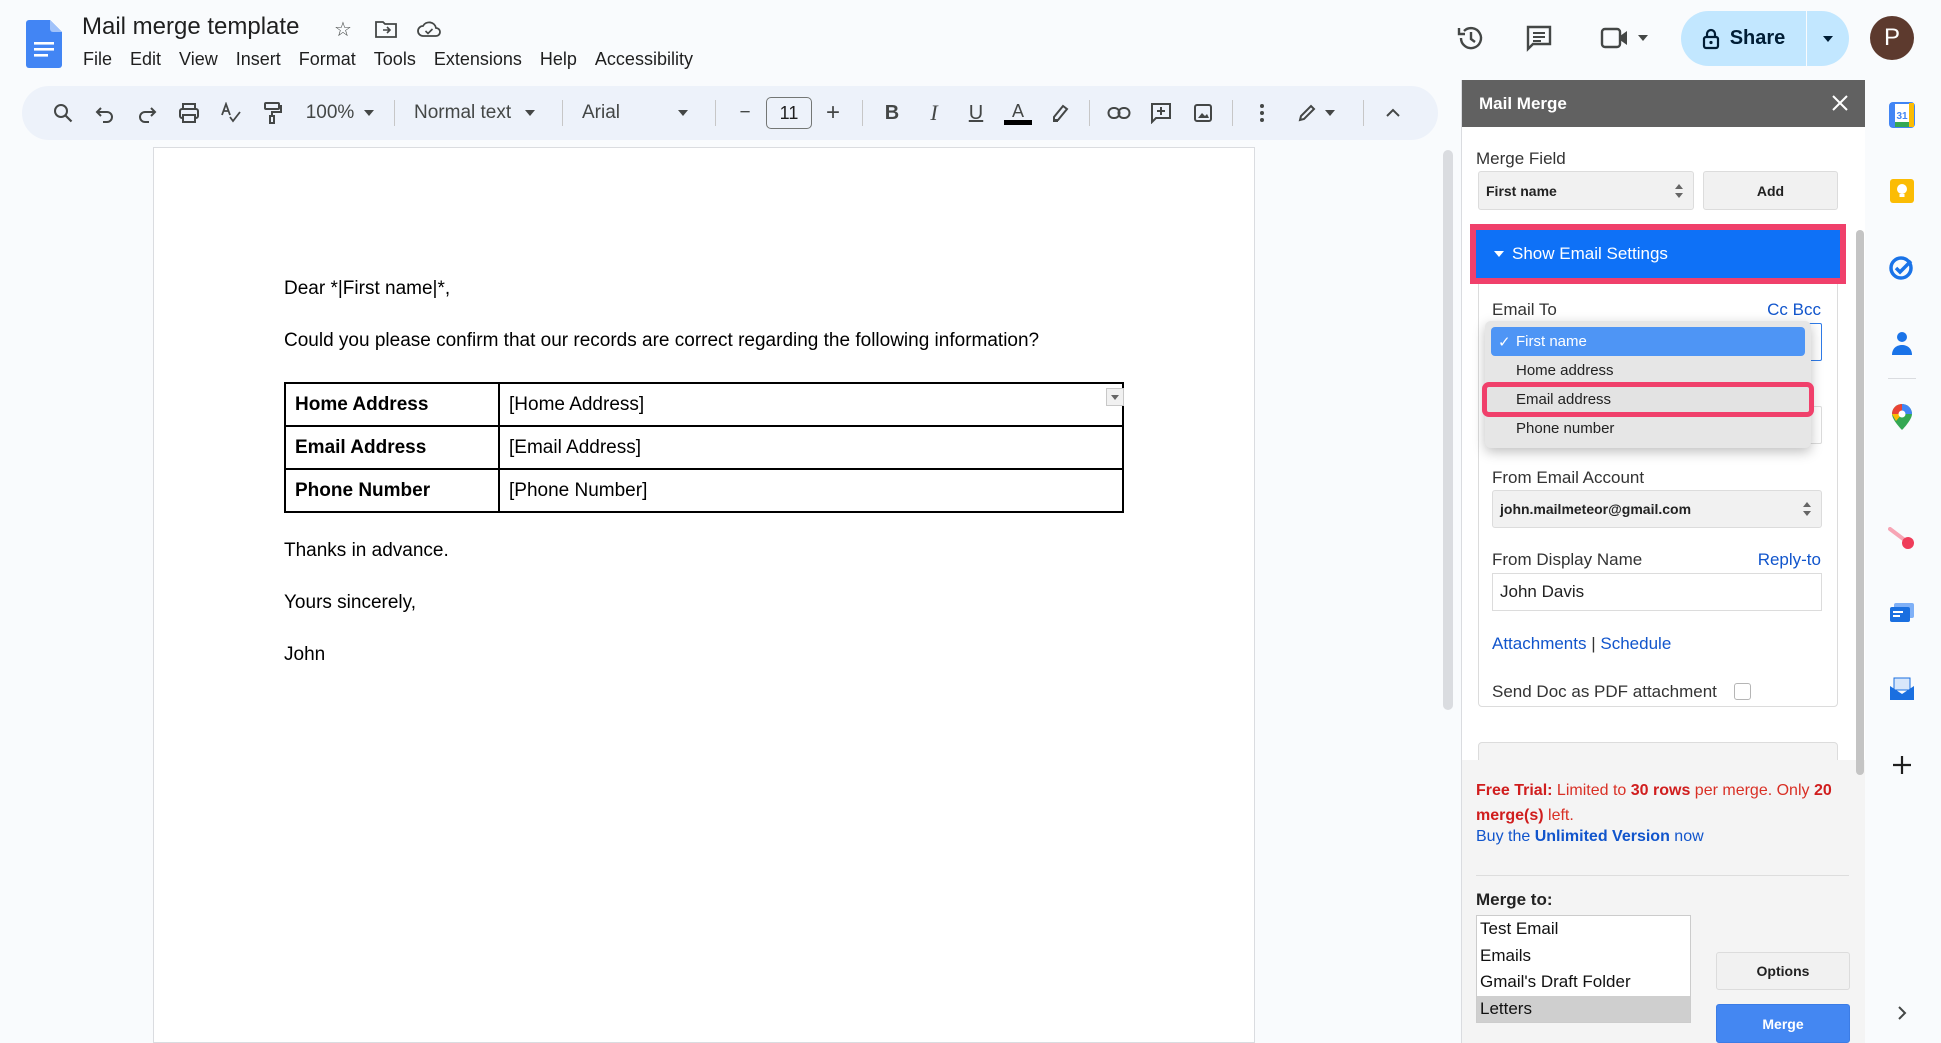 Image resolution: width=1941 pixels, height=1043 pixels. What do you see at coordinates (1648, 341) in the screenshot?
I see `dropdown-option-first-name: ✓ First name` at bounding box center [1648, 341].